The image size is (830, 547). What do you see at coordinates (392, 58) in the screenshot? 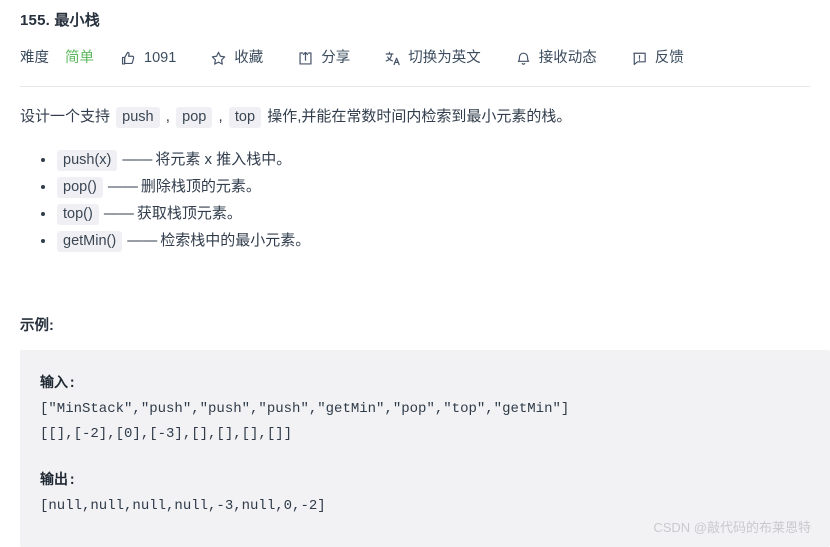
I see `translate-icon` at bounding box center [392, 58].